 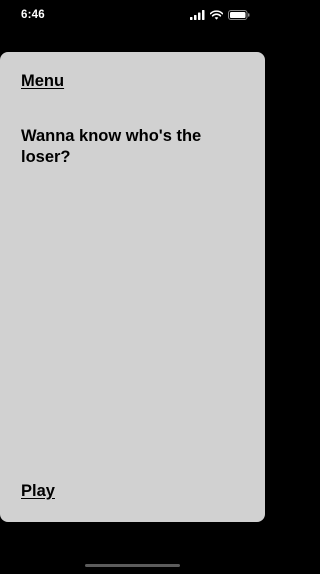 What do you see at coordinates (239, 16) in the screenshot?
I see `battery-icon` at bounding box center [239, 16].